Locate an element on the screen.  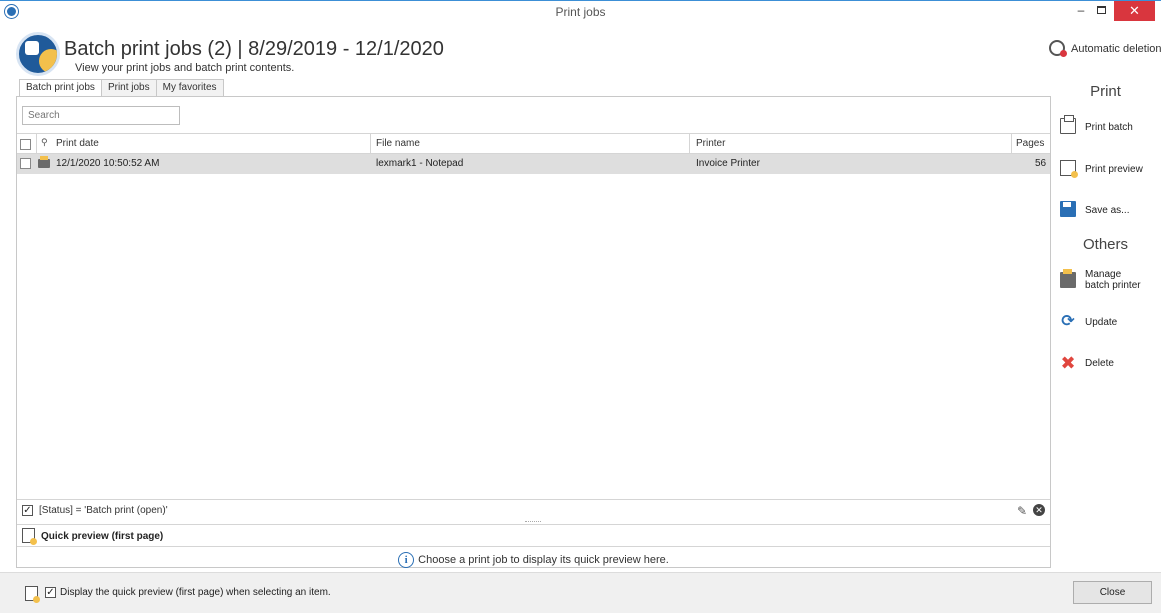
tab-my-favorites: My favorites is located at coordinates (189, 88).